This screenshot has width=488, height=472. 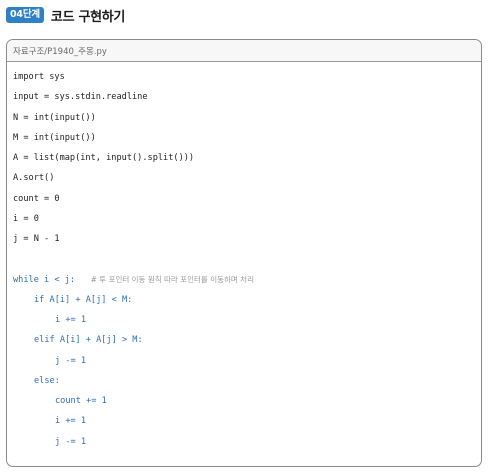 What do you see at coordinates (244, 51) in the screenshot?
I see `code-filename-bar: 자료구조/P1940_주몽.py` at bounding box center [244, 51].